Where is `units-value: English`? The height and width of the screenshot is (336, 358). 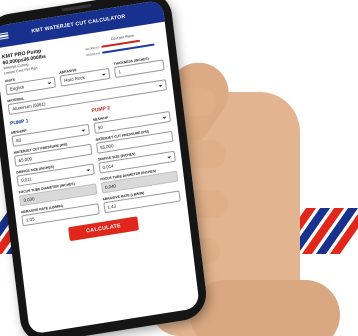 units-value: English is located at coordinates (17, 88).